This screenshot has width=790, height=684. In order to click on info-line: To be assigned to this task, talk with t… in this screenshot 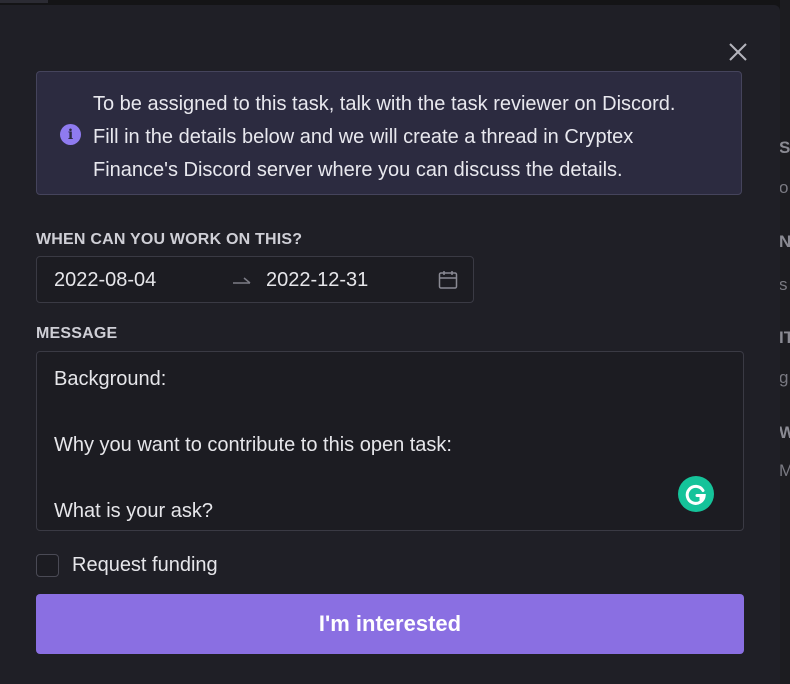, I will do `click(384, 104)`.